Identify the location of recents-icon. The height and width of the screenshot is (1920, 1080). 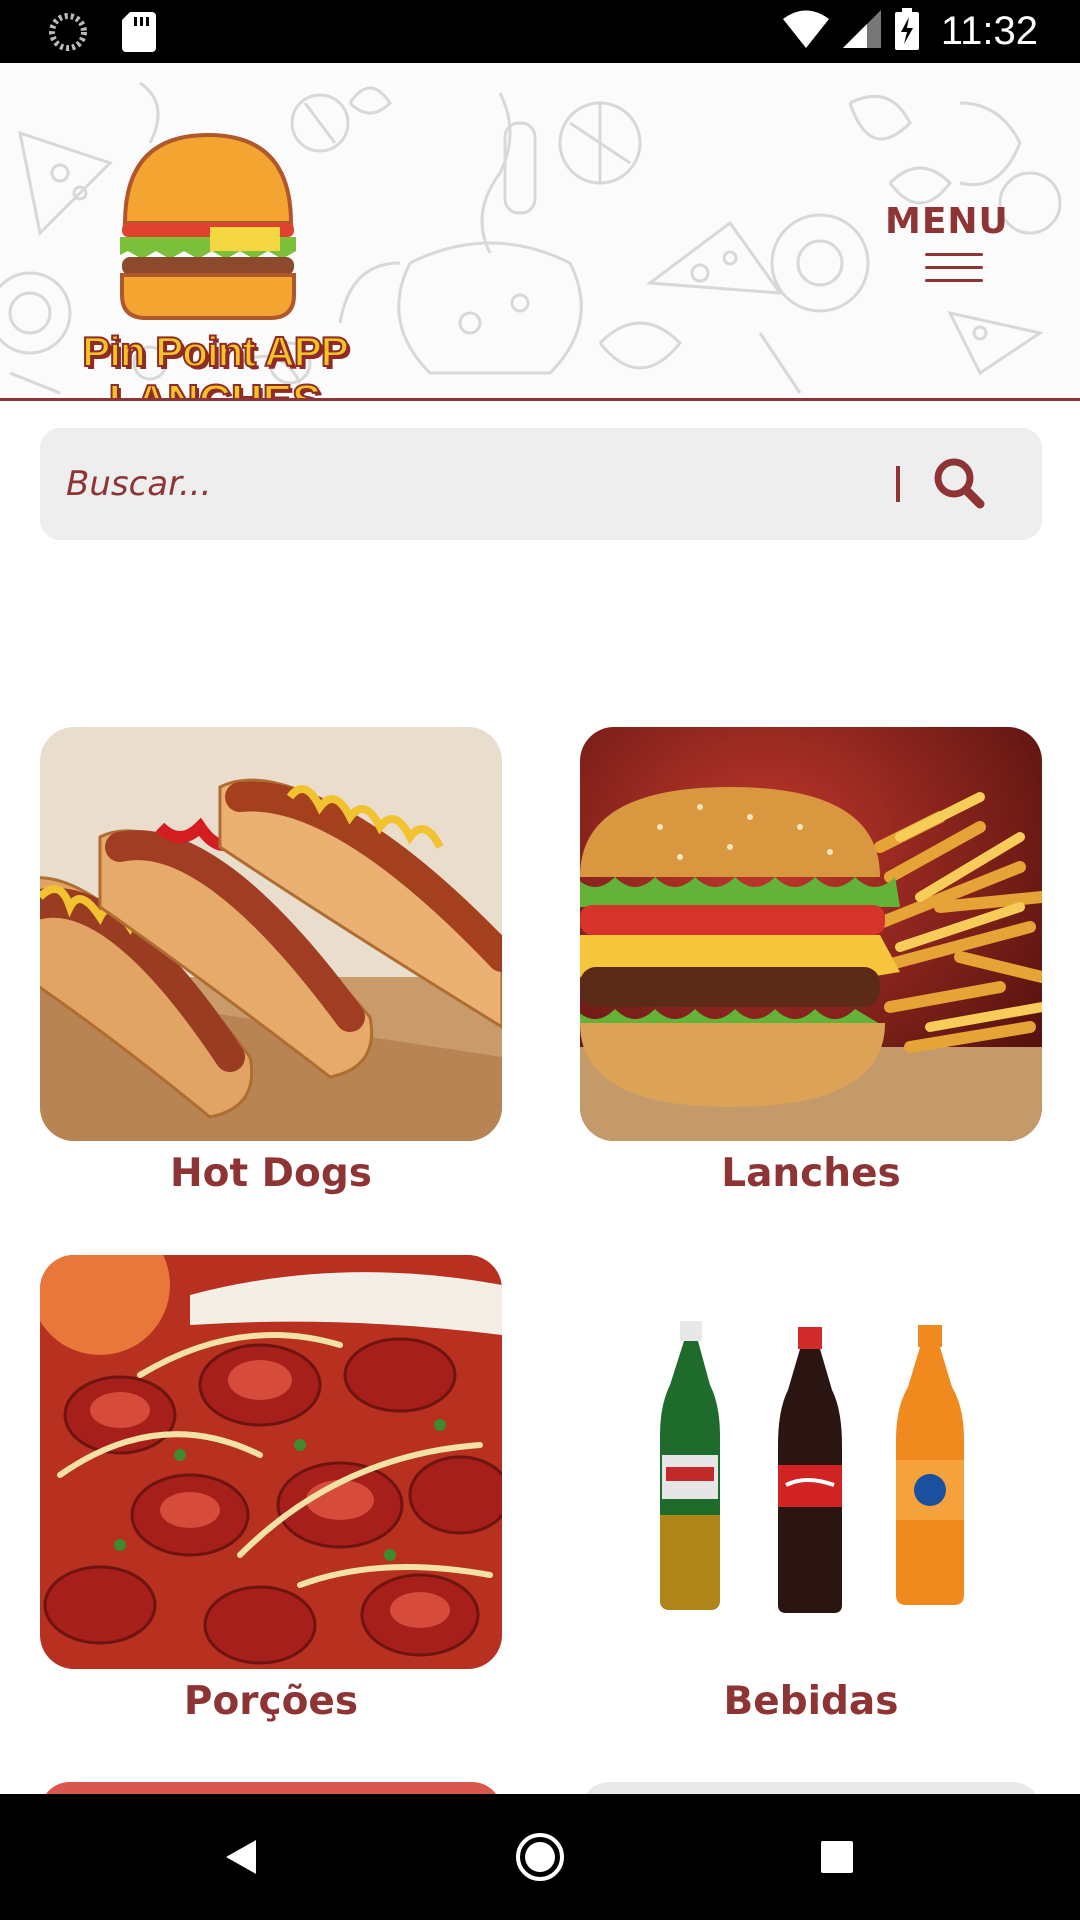
(837, 1857).